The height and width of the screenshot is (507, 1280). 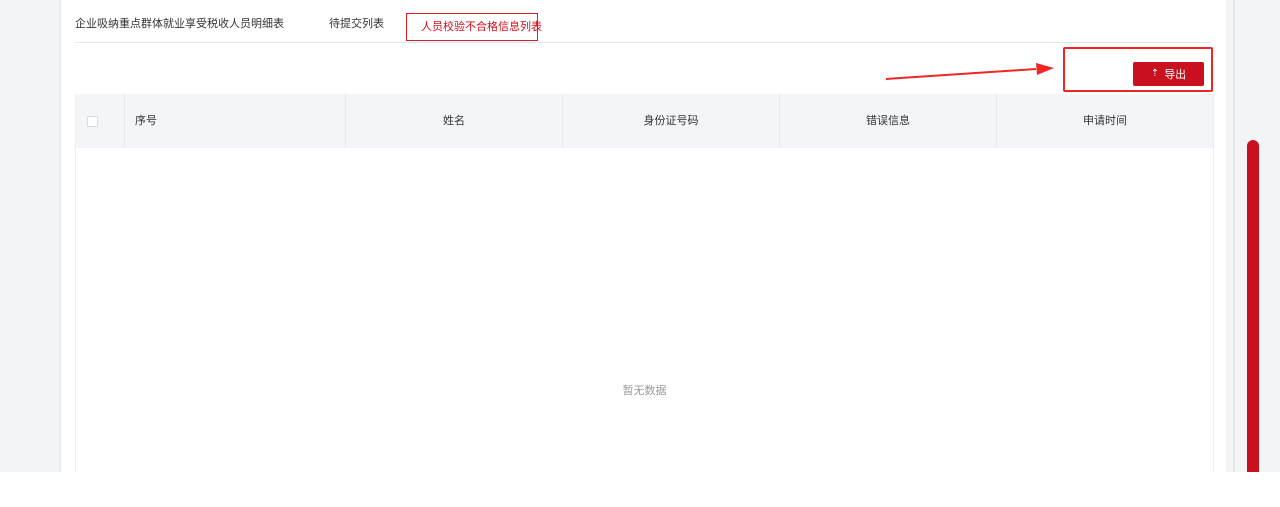 What do you see at coordinates (100, 121) in the screenshot?
I see `header-select-all` at bounding box center [100, 121].